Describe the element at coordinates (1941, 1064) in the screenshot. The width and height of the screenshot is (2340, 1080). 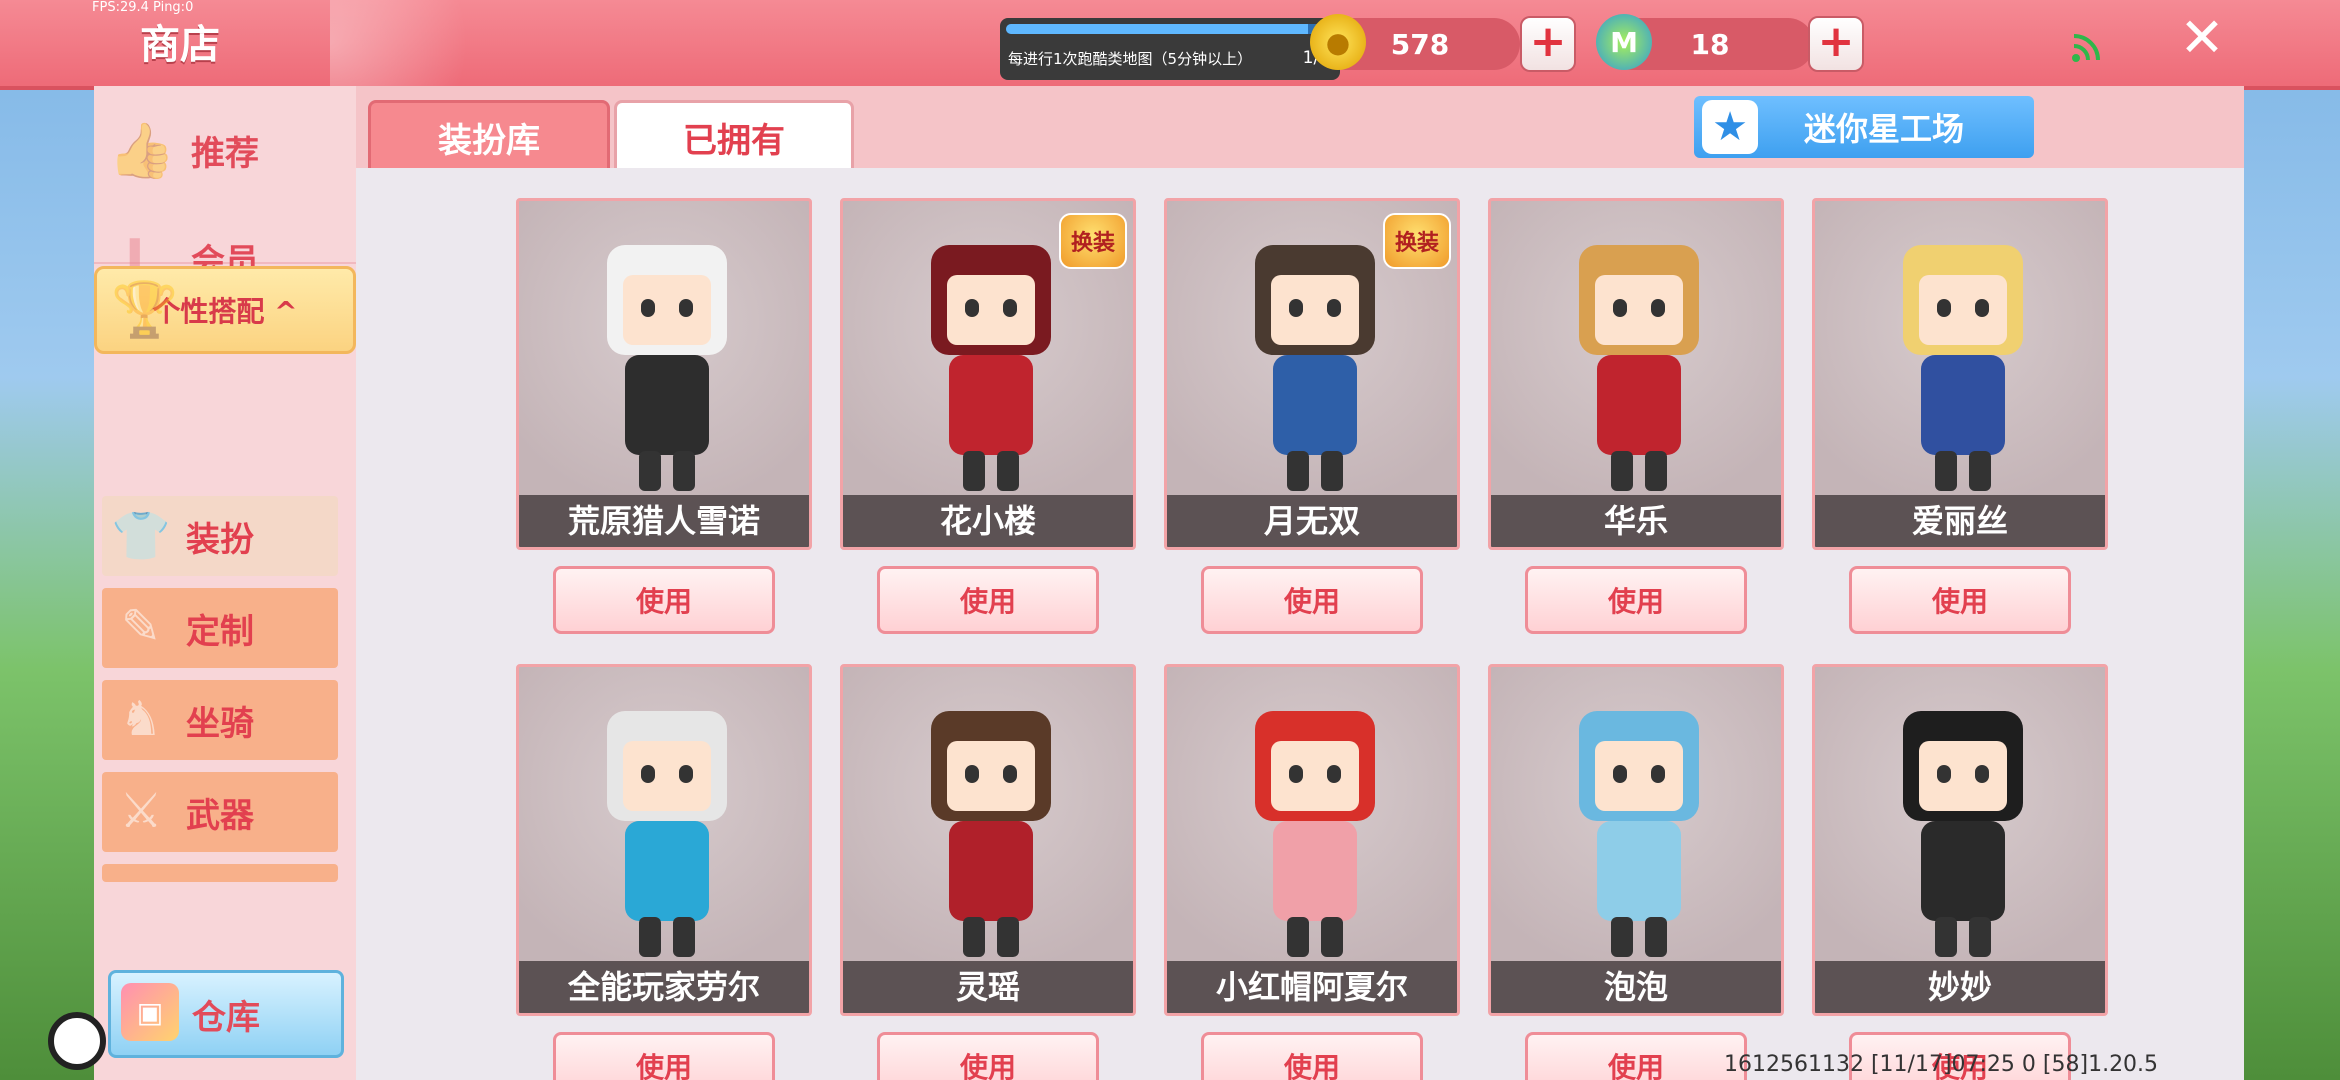
I see `build-info: 1612561132 [11/17]07:25 0 [58]1.20.5` at that location.